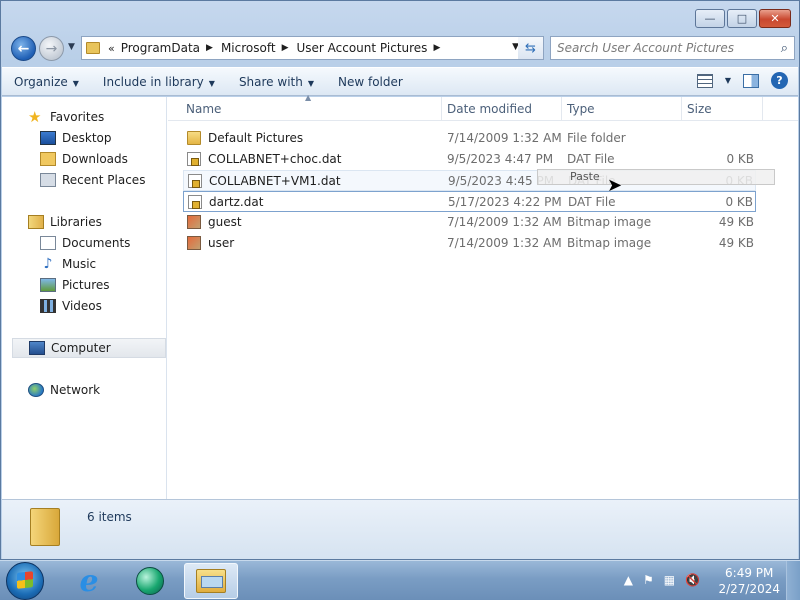 This screenshot has width=800, height=600. I want to click on network-status-icon: ▦, so click(669, 580).